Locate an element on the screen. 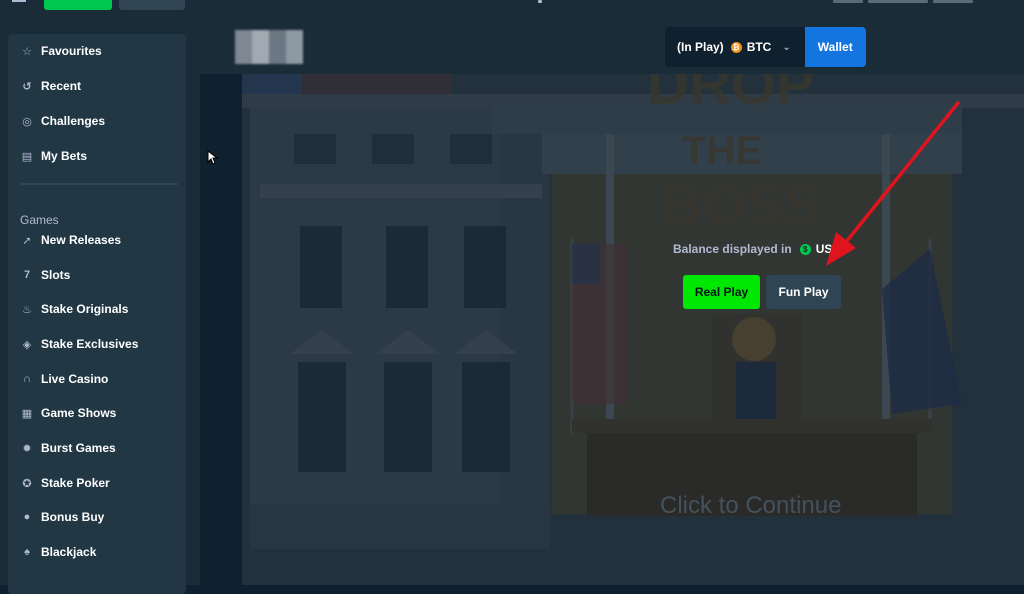  sidebar-divider is located at coordinates (99, 184).